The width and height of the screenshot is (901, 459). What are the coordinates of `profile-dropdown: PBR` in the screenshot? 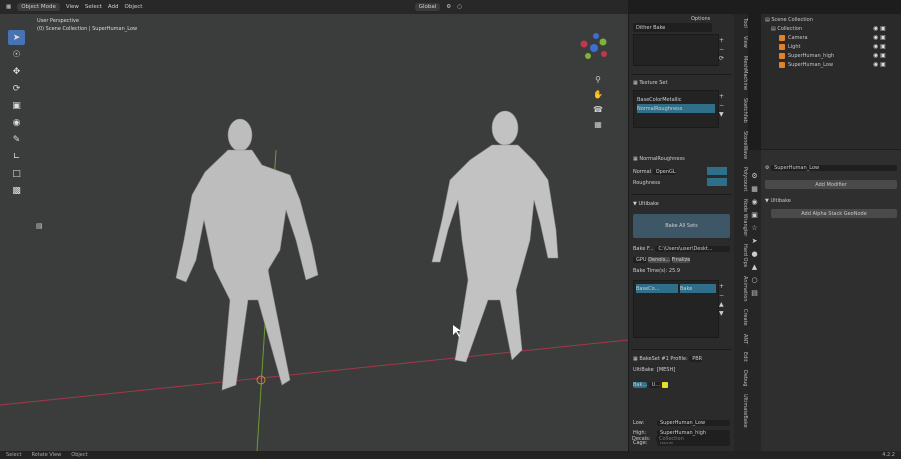 It's located at (696, 358).